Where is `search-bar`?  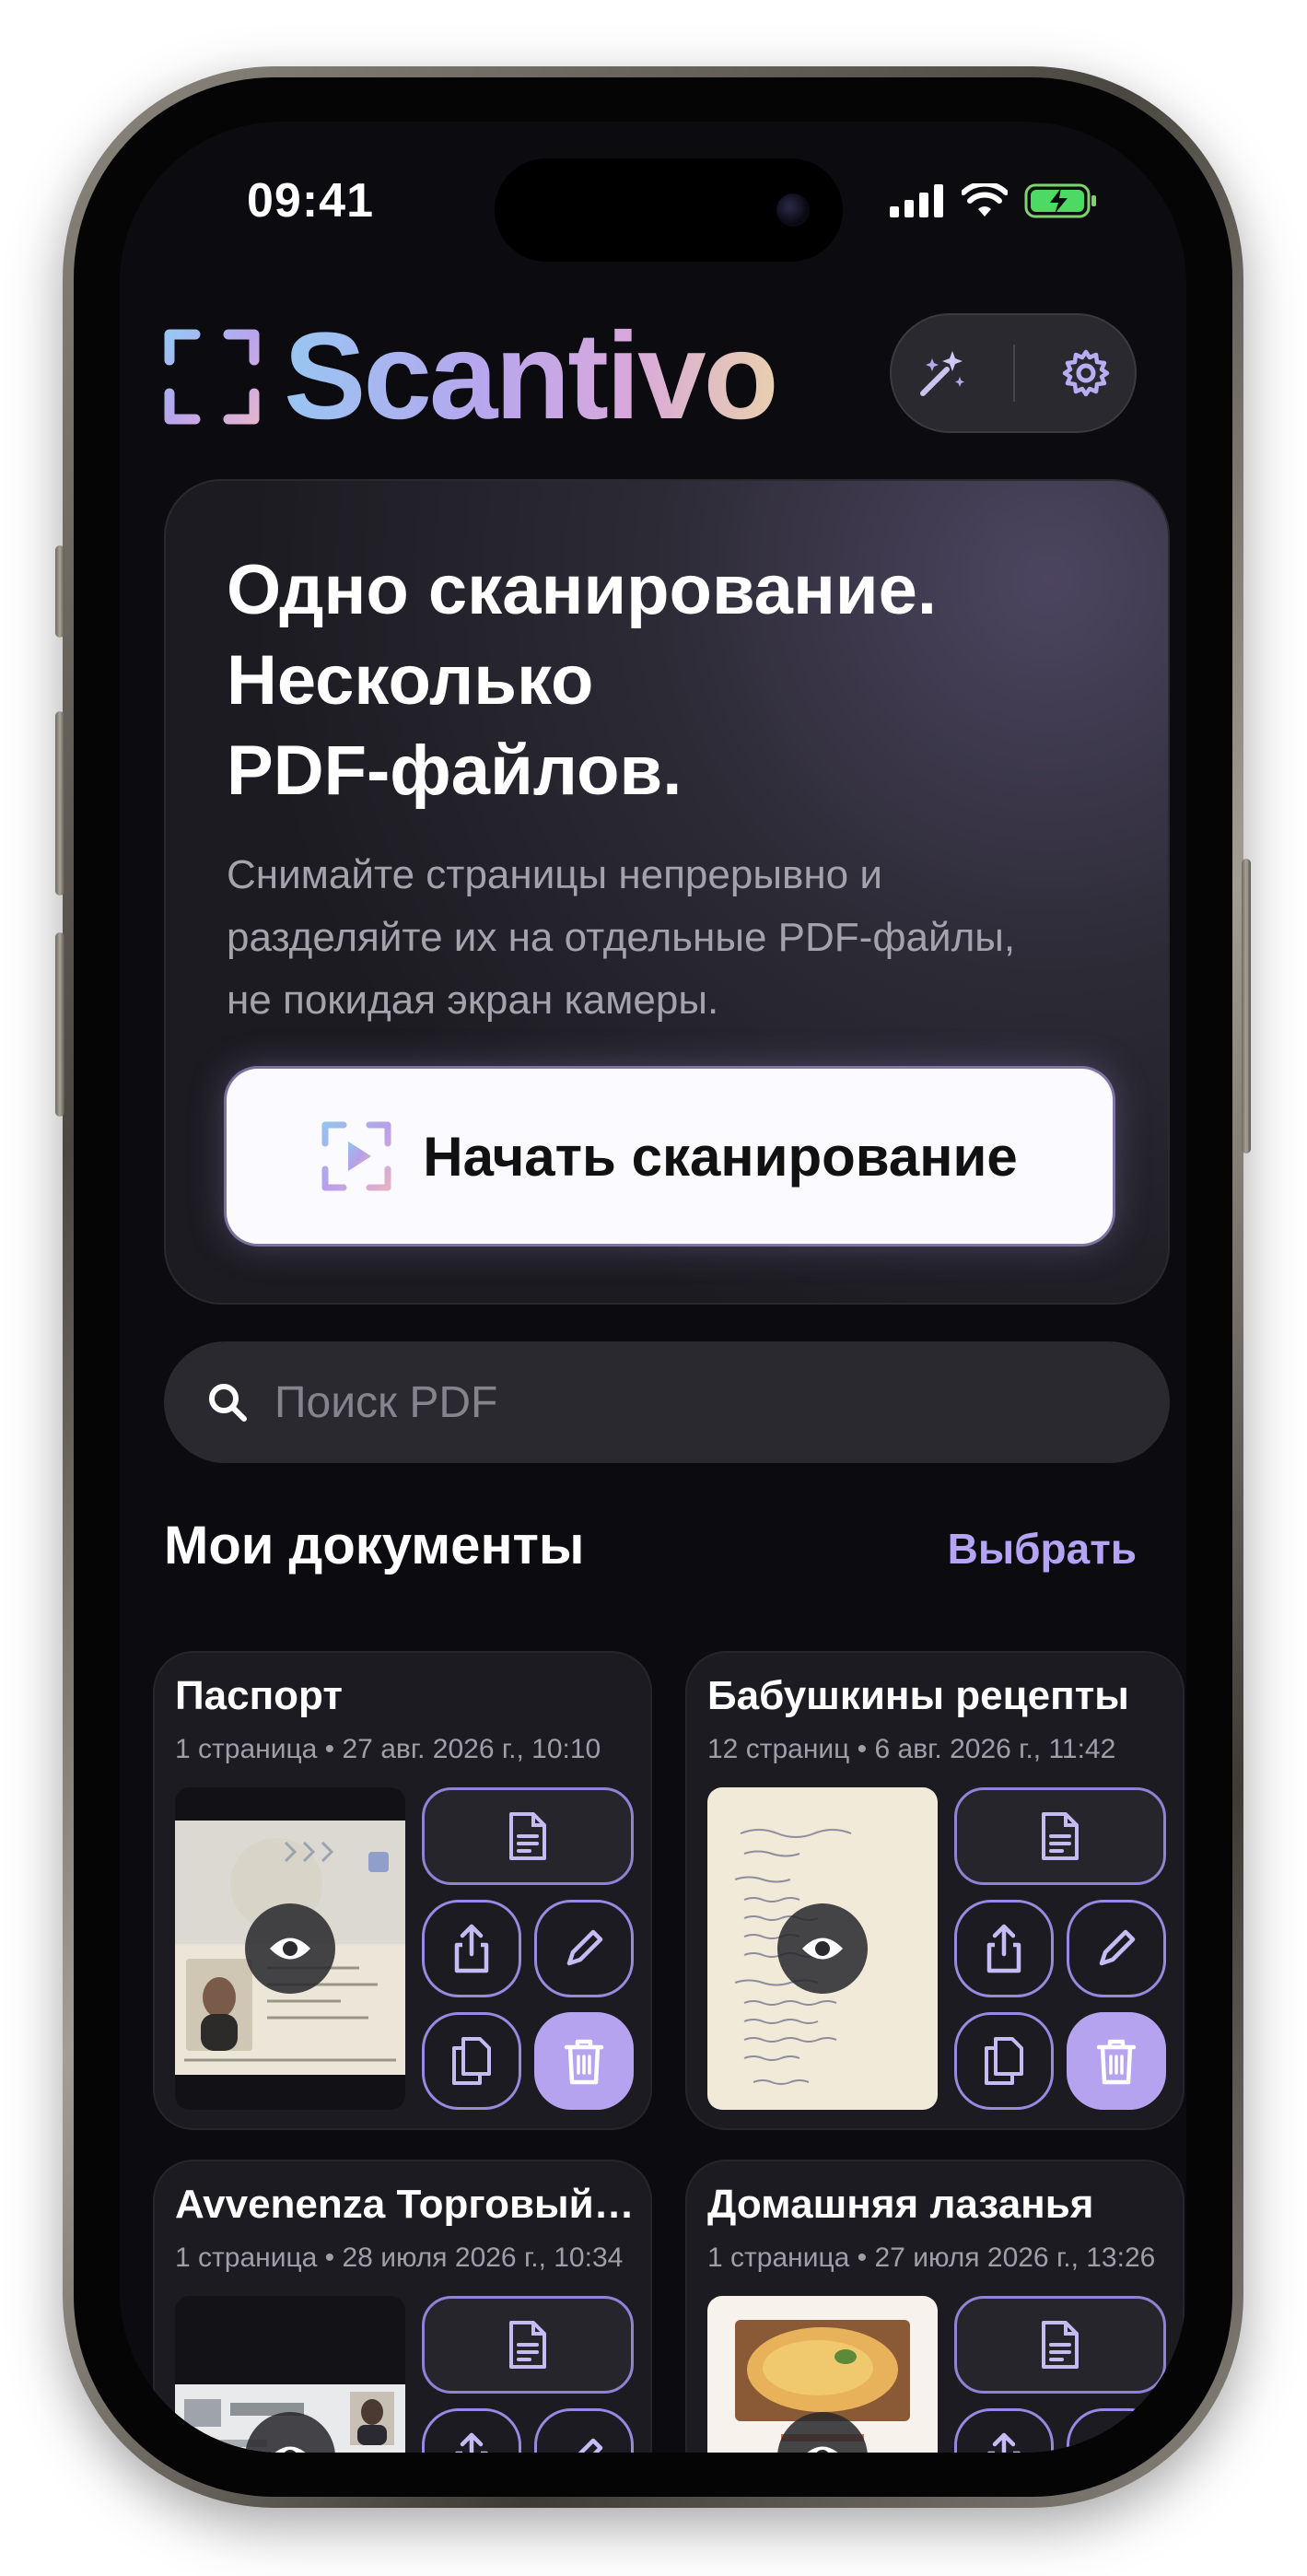
search-bar is located at coordinates (667, 1402).